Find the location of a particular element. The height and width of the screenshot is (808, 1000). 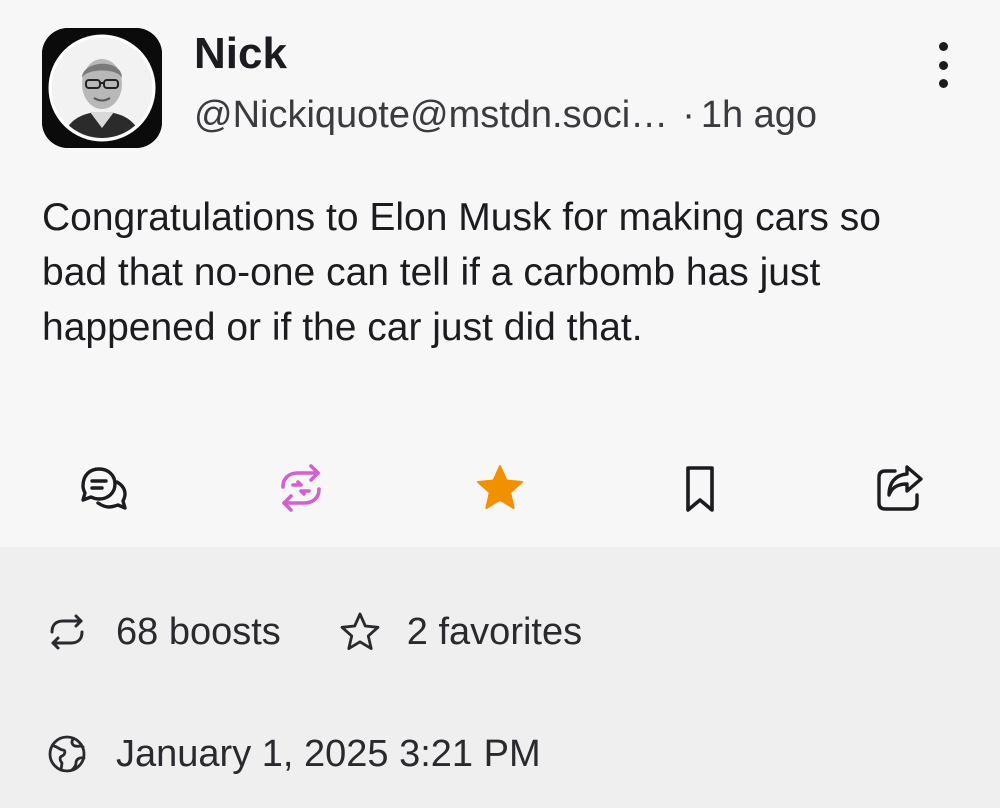

globe-icon is located at coordinates (67, 754).